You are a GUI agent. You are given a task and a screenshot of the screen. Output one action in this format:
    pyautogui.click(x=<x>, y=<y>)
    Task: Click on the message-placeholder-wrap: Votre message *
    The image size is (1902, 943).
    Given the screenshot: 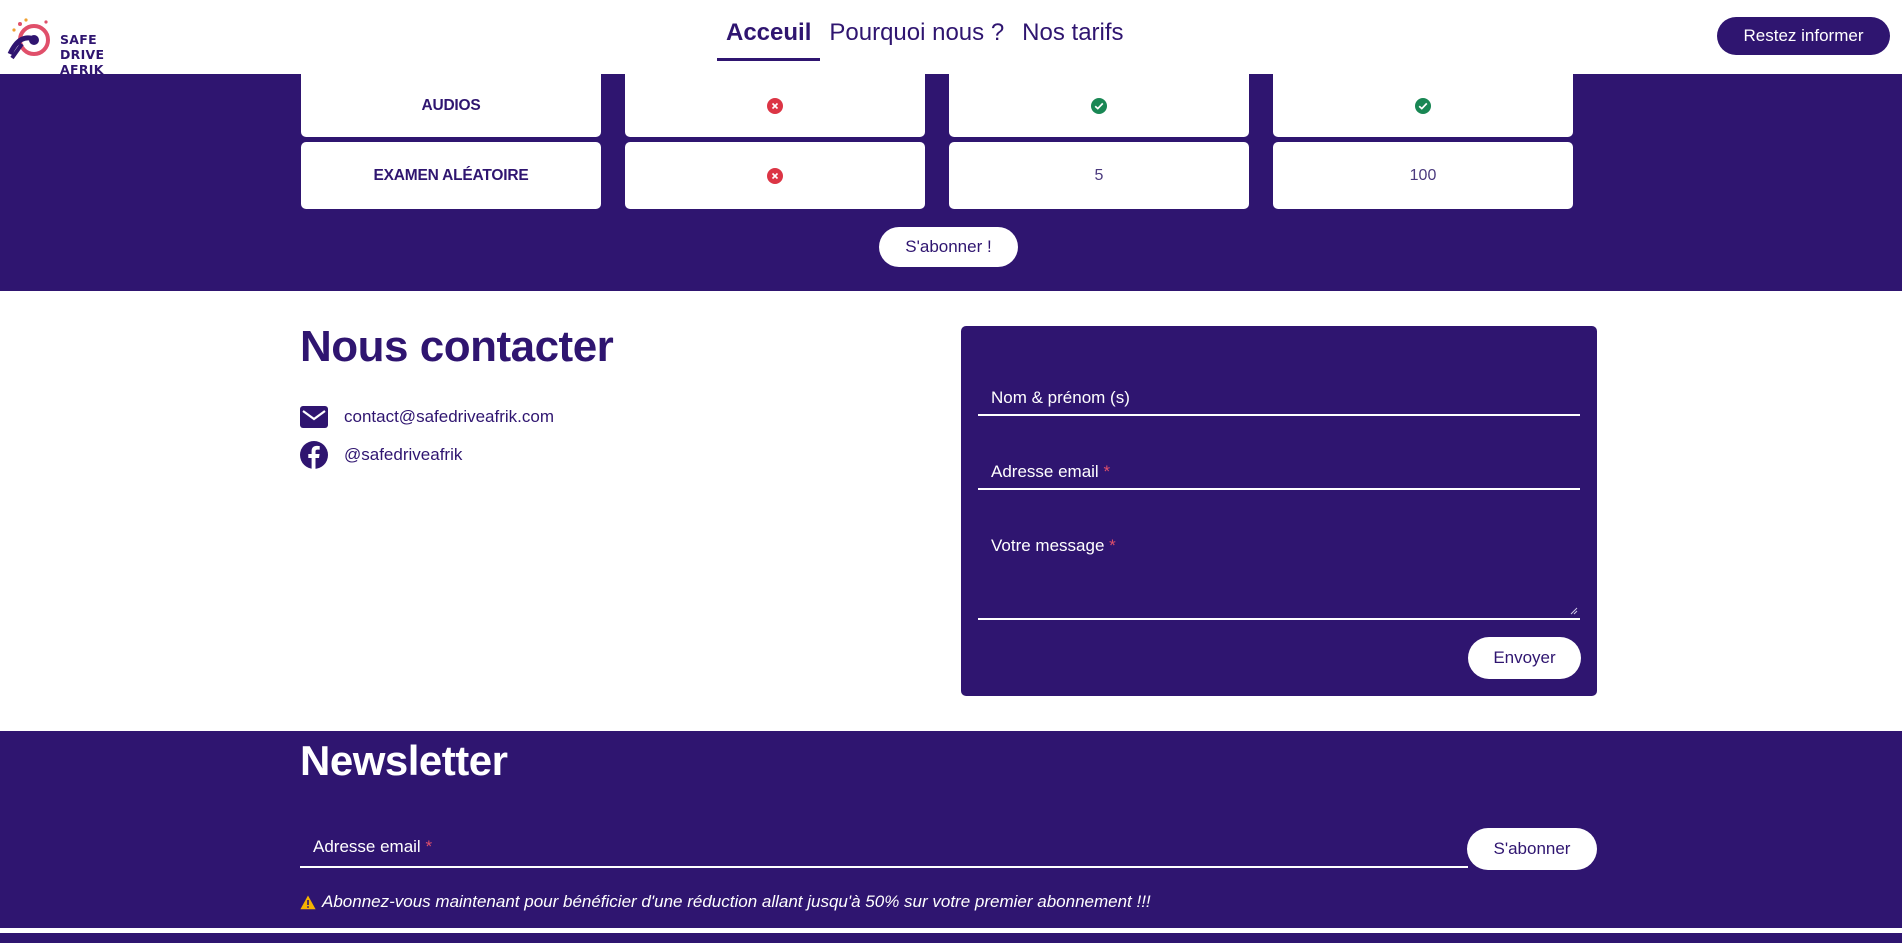 What is the action you would take?
    pyautogui.click(x=1053, y=546)
    